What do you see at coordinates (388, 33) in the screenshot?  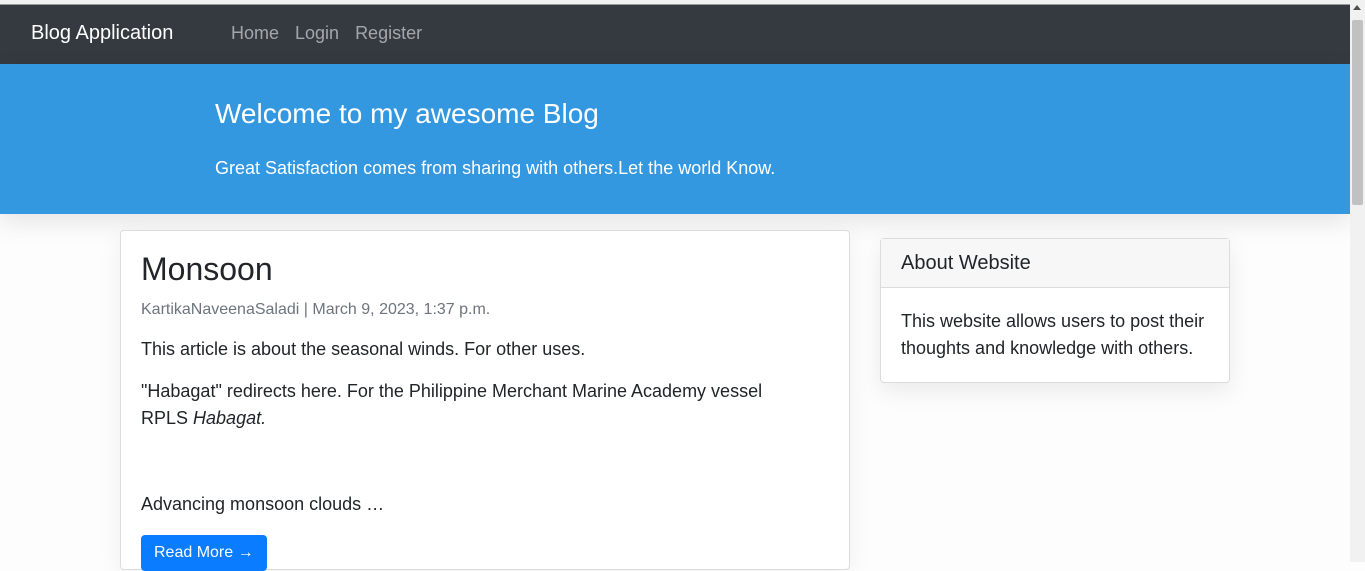 I see `nav-register-link: Register` at bounding box center [388, 33].